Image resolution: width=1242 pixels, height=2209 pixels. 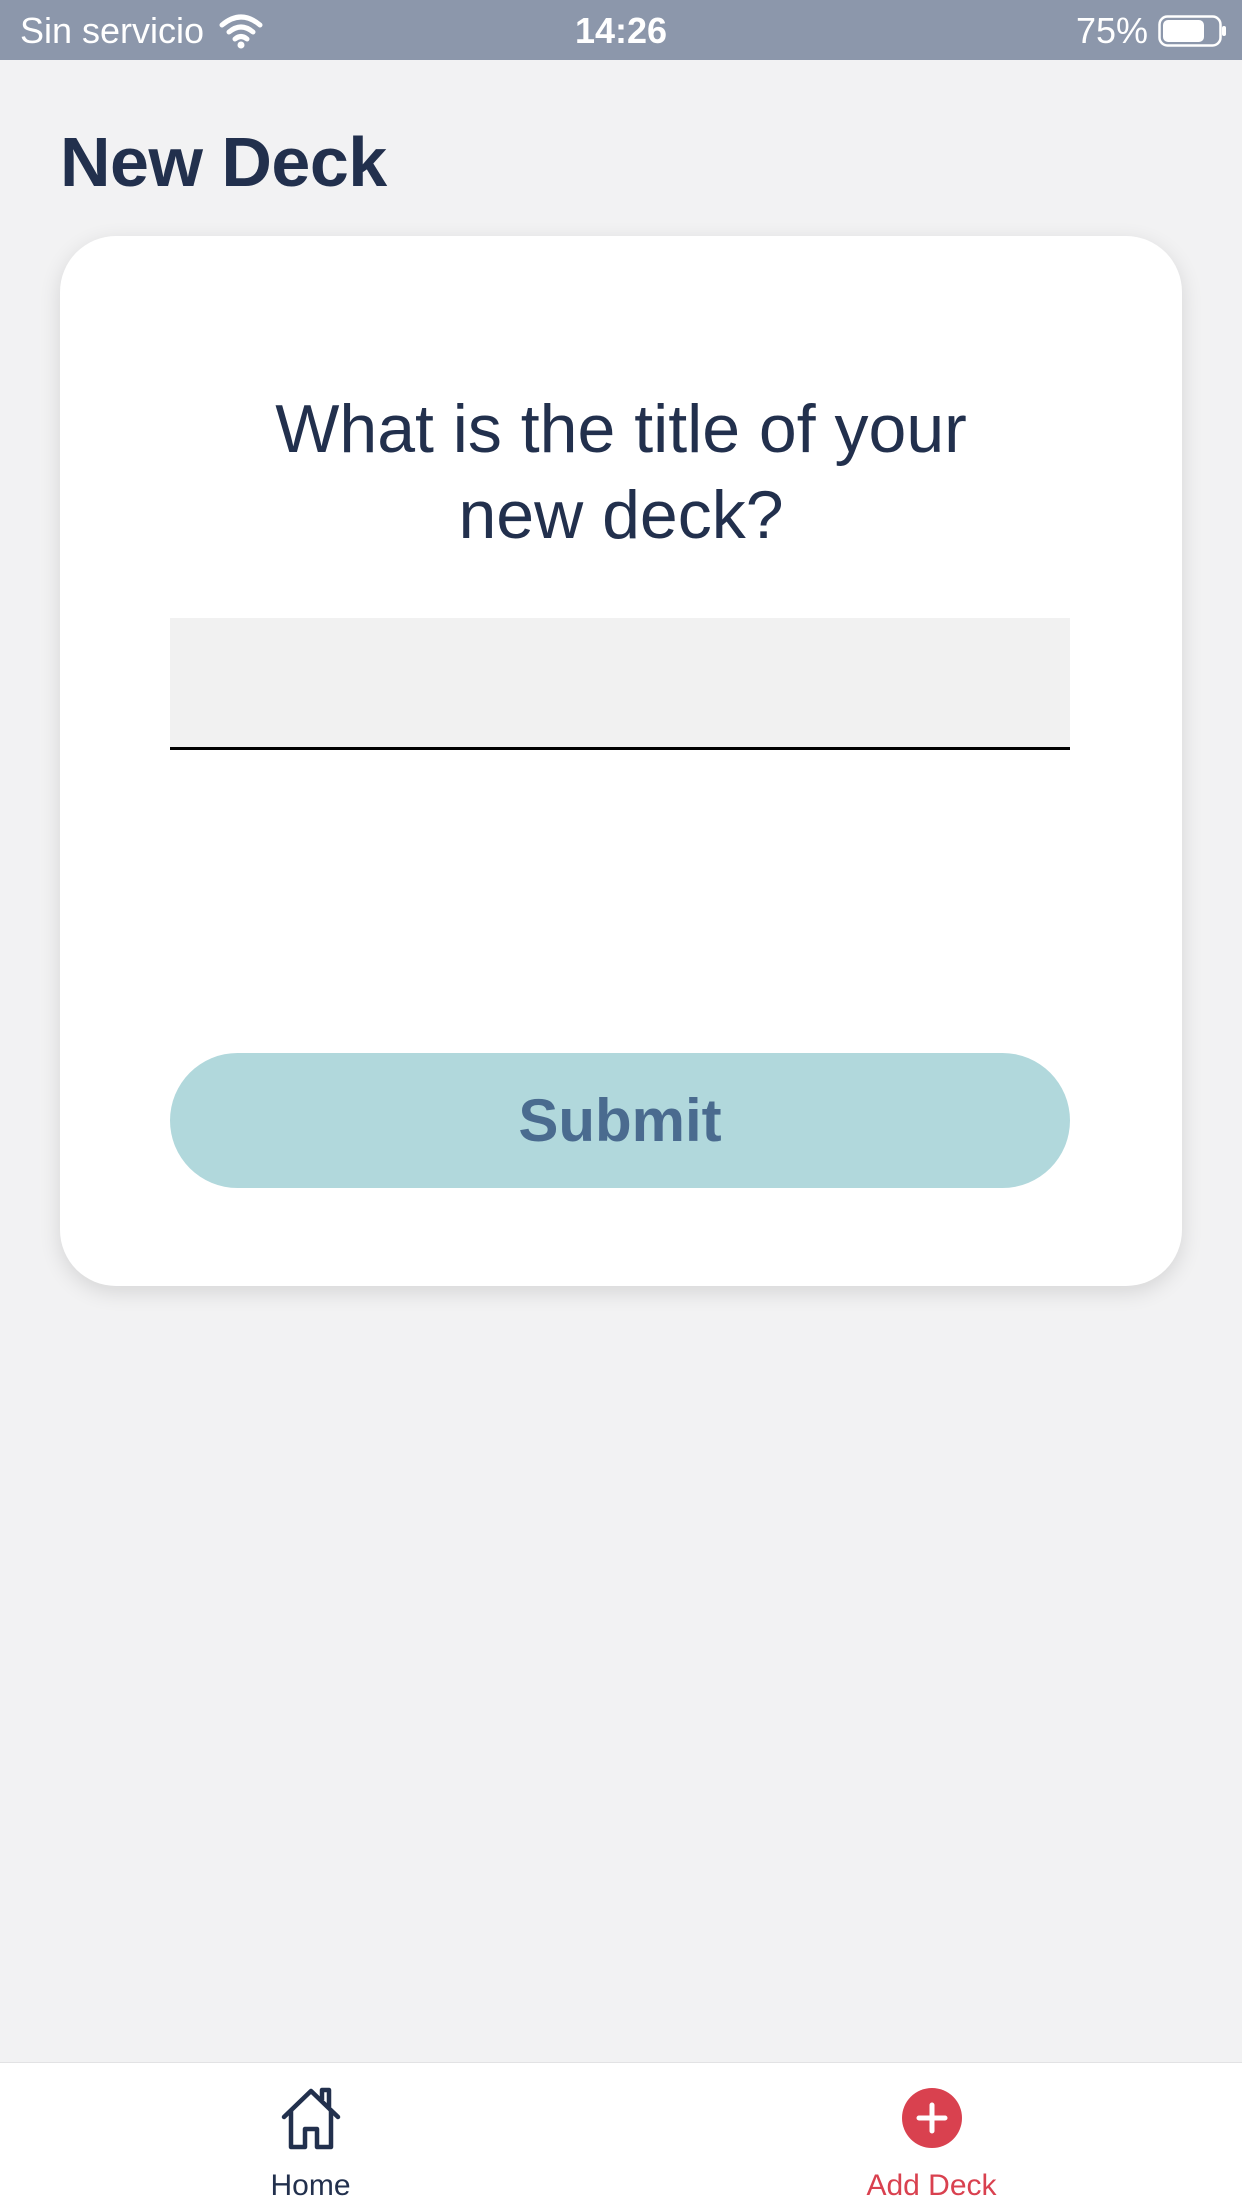 I want to click on tab-bar: Home Add Deck, so click(x=621, y=2135).